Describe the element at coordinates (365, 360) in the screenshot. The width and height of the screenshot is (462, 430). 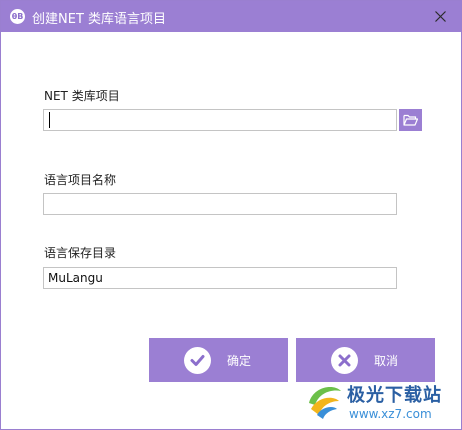
I see `cancel-button: 取消` at that location.